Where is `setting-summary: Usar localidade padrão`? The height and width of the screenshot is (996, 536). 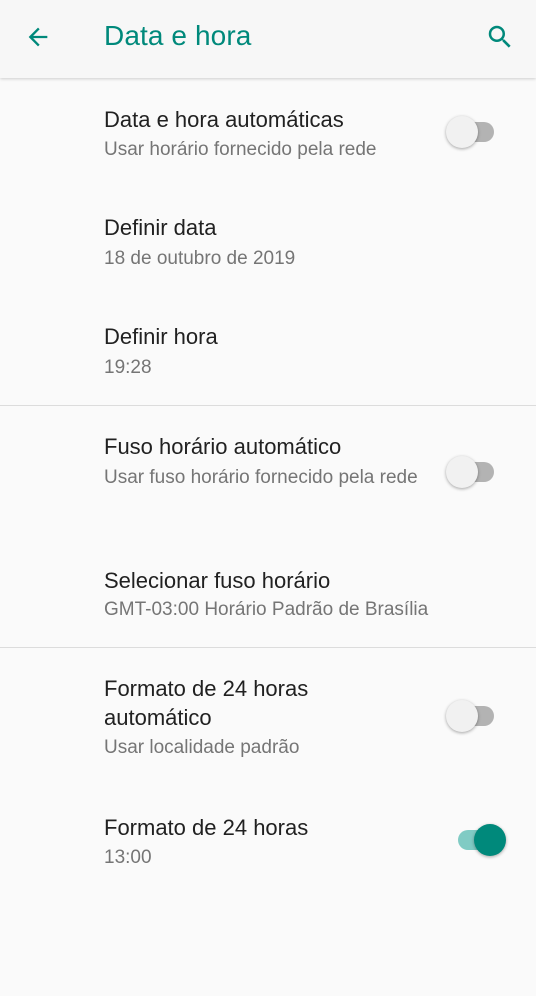
setting-summary: Usar localidade padrão is located at coordinates (202, 747).